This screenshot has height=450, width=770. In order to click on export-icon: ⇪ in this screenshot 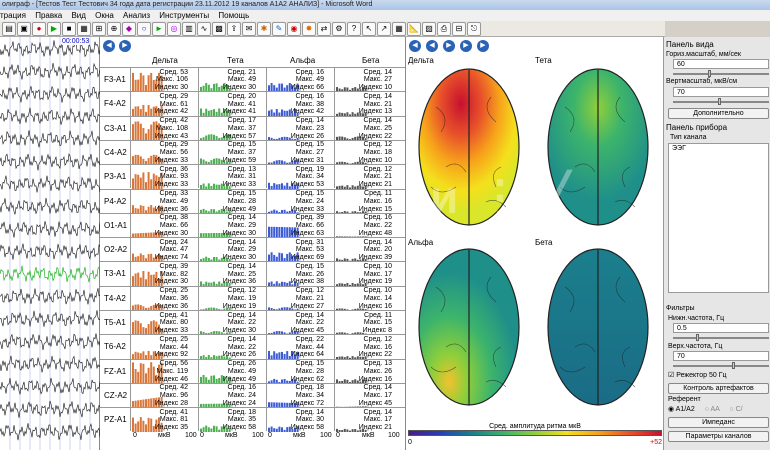, I will do `click(234, 28)`.